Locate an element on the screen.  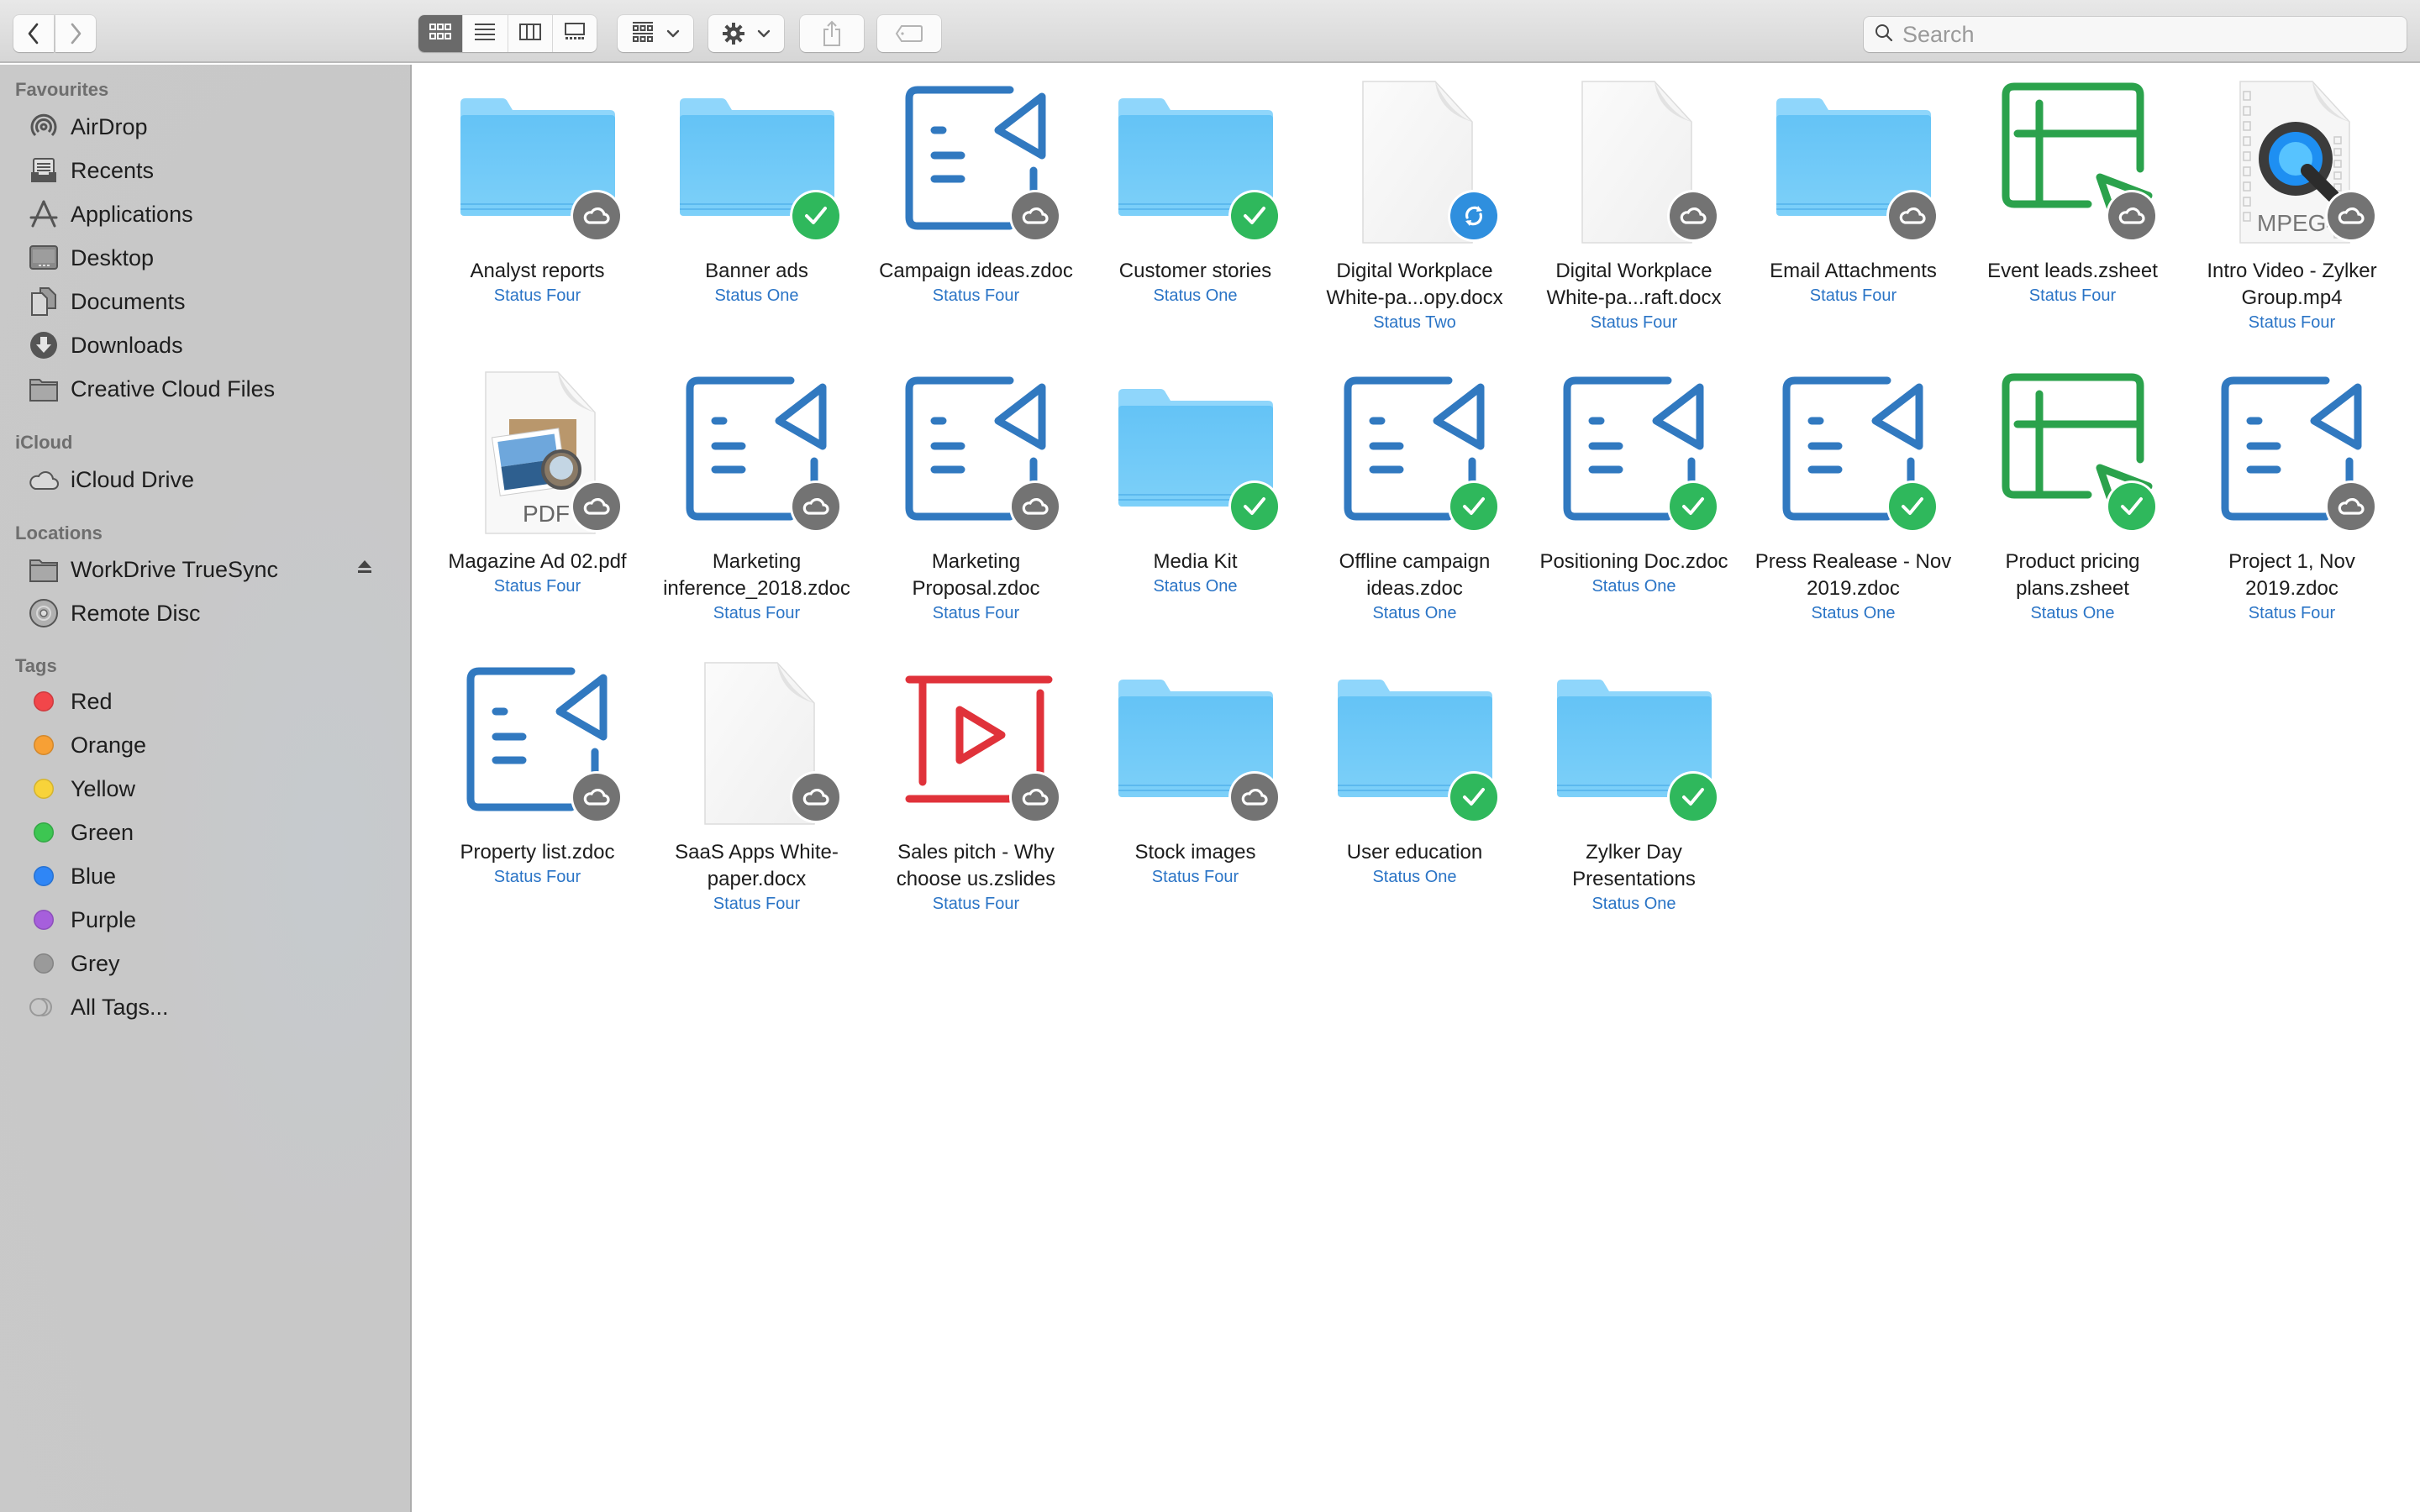
file-name: Property list.zdoc is located at coordinates (537, 852).